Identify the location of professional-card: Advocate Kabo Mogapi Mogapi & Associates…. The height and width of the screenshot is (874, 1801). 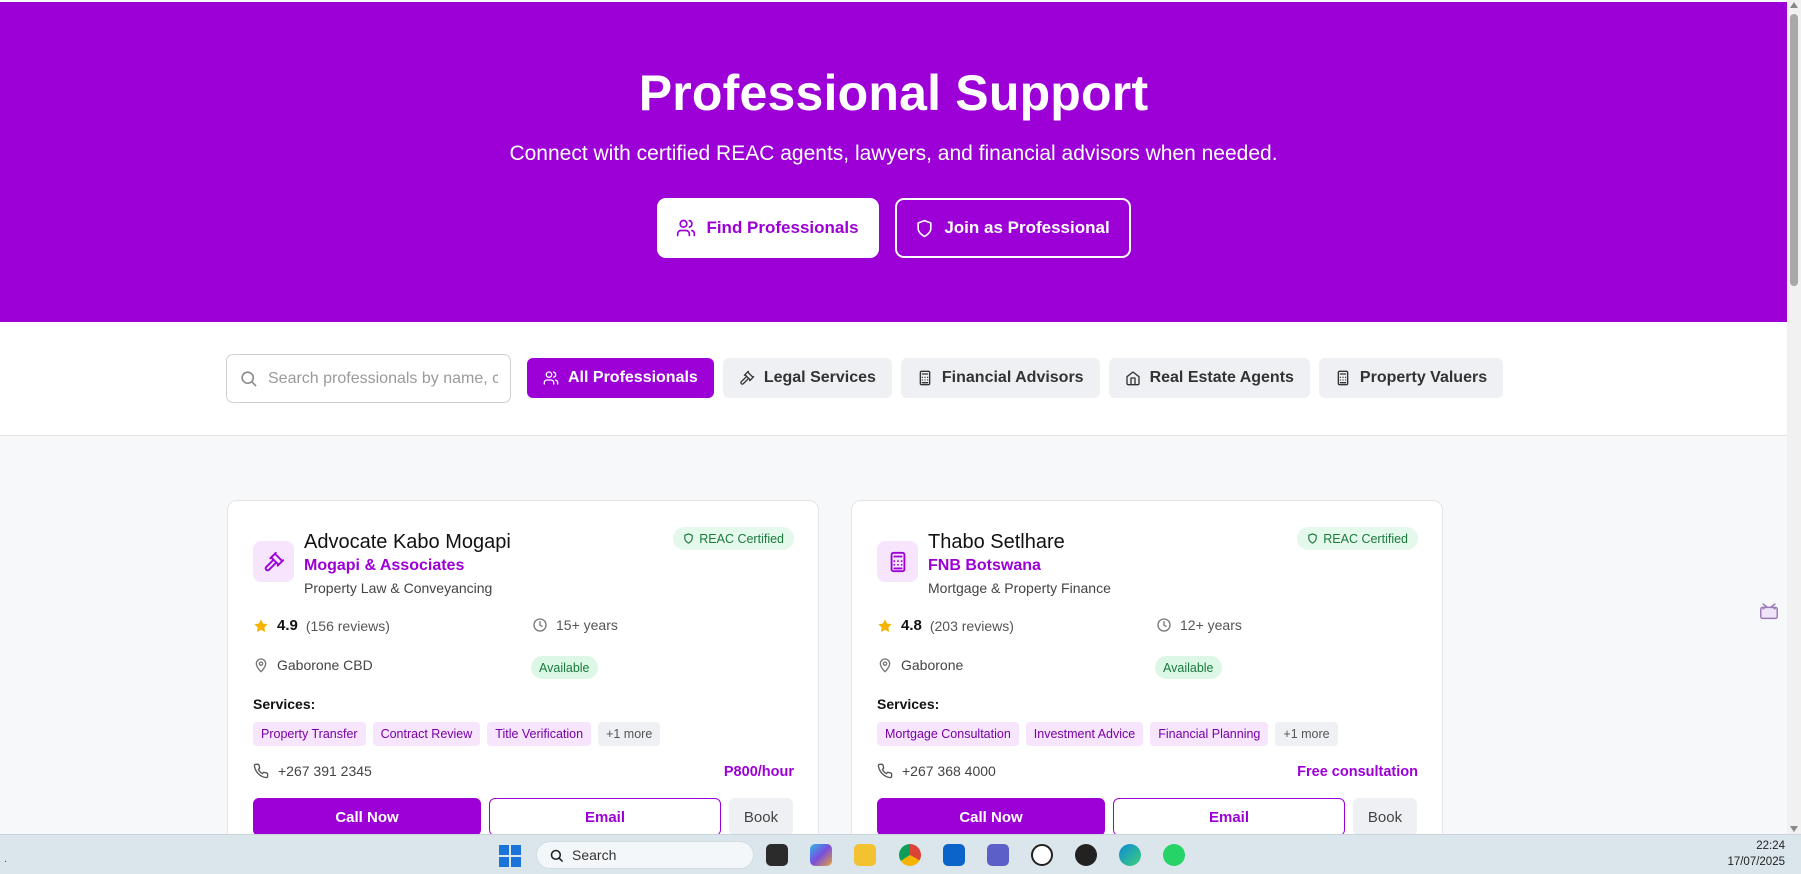
(523, 667).